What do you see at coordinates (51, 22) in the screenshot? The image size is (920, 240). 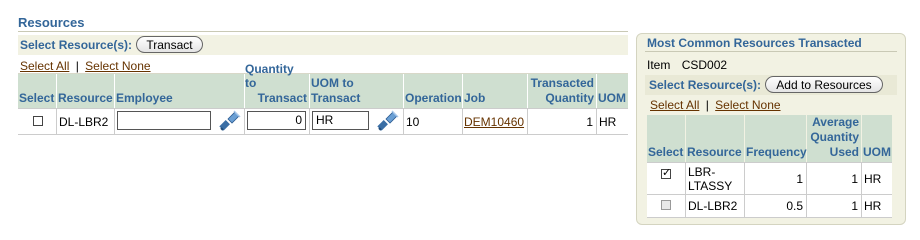 I see `resources-title: Resources` at bounding box center [51, 22].